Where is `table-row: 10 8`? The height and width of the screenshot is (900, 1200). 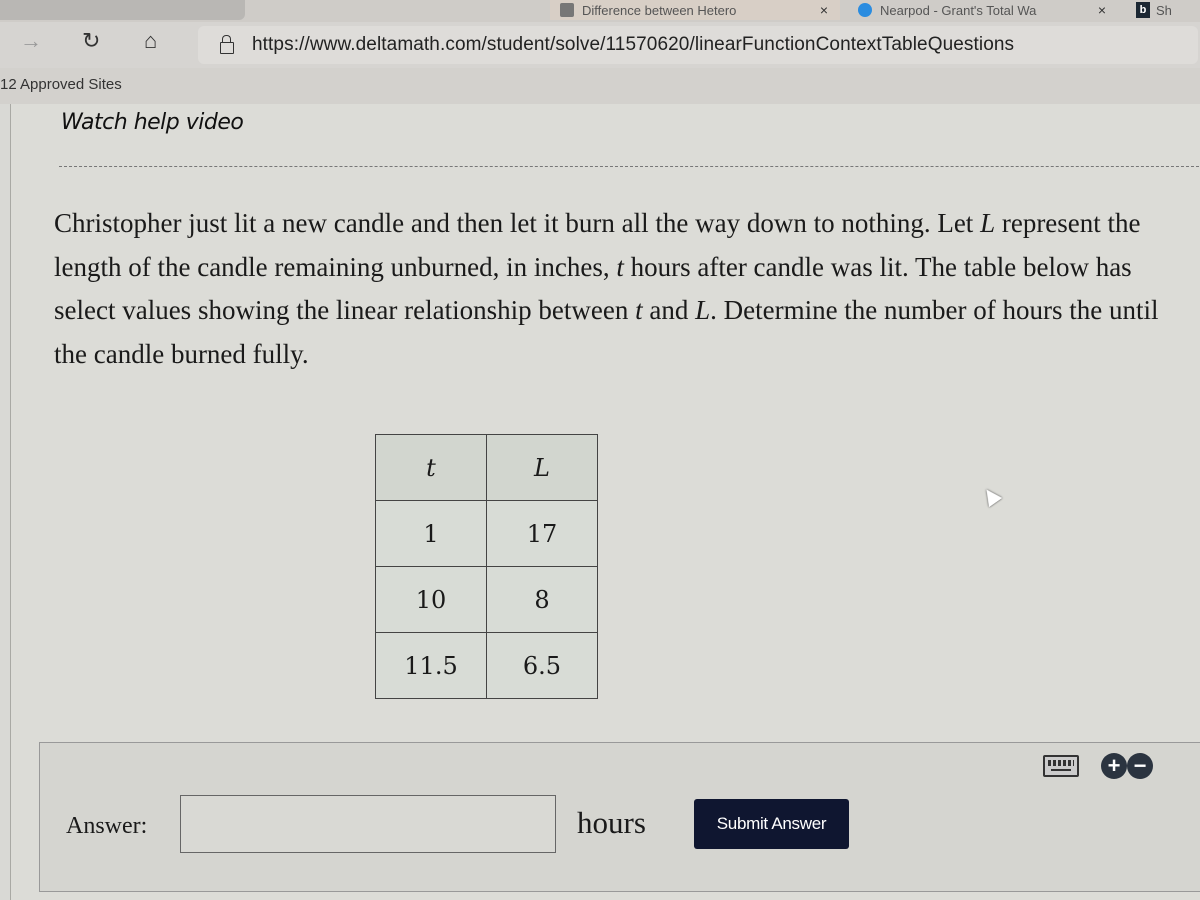 table-row: 10 8 is located at coordinates (486, 599).